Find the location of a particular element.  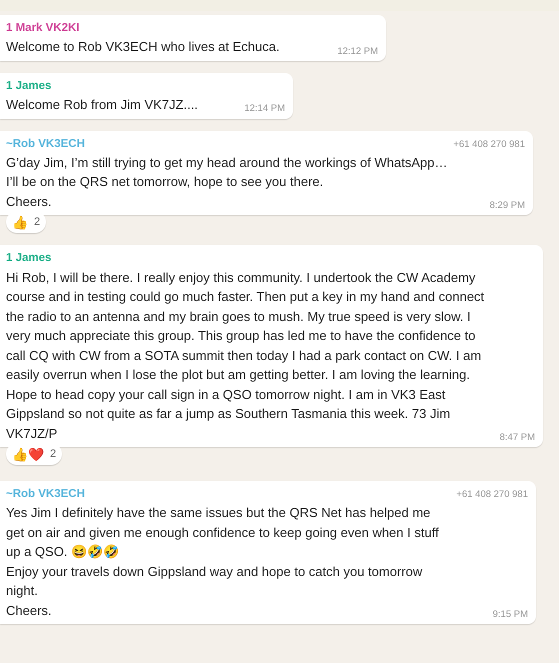

reaction-pill: 👍 2 is located at coordinates (26, 222).